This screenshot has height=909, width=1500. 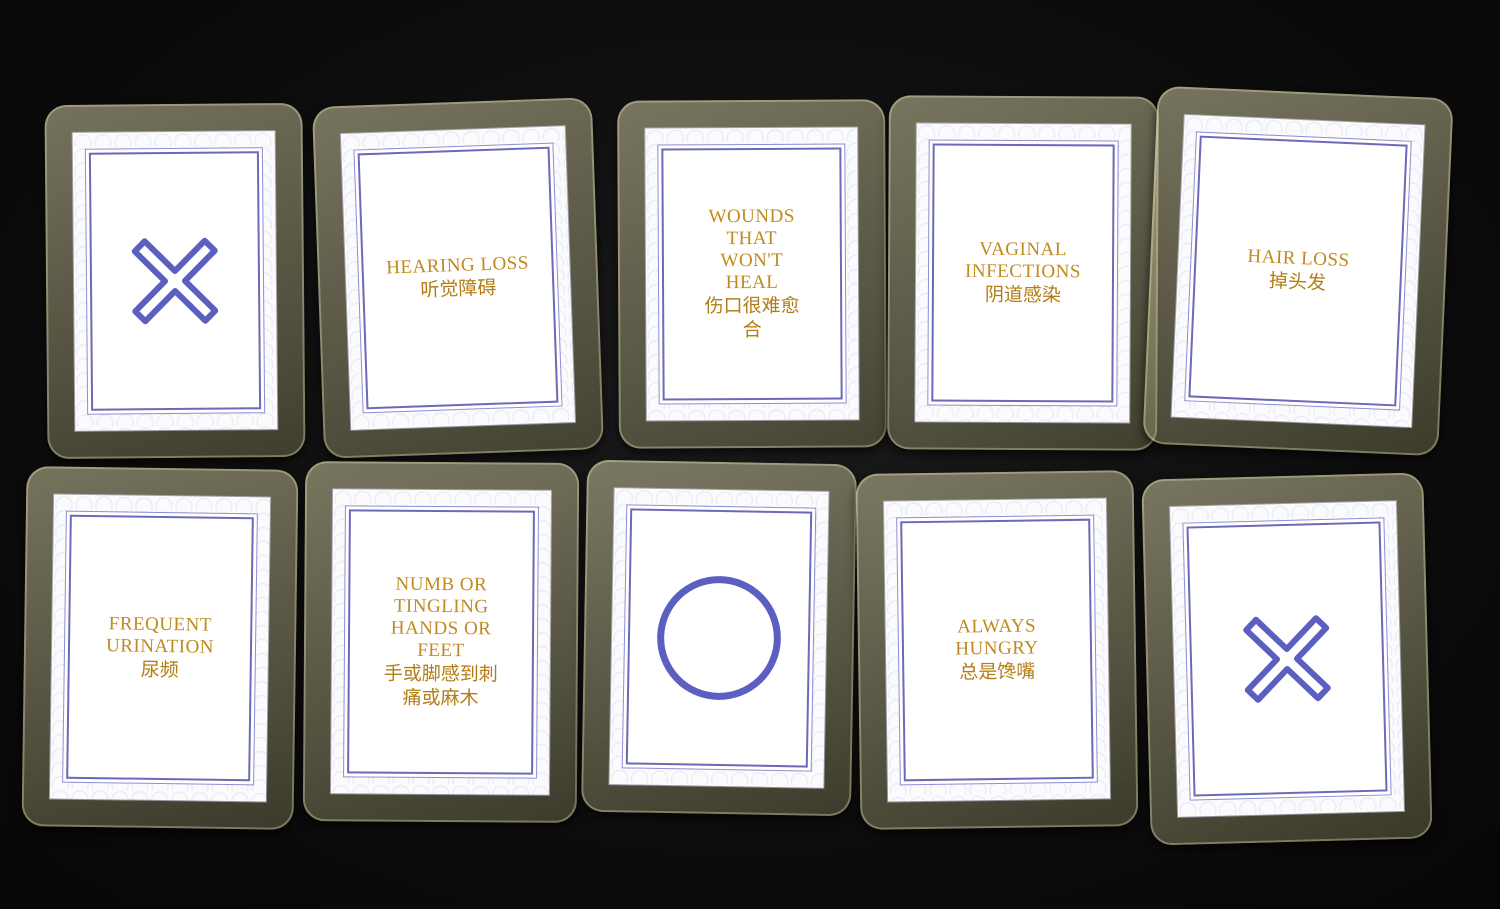 What do you see at coordinates (457, 265) in the screenshot?
I see `card-english-label: HEARING LOSS` at bounding box center [457, 265].